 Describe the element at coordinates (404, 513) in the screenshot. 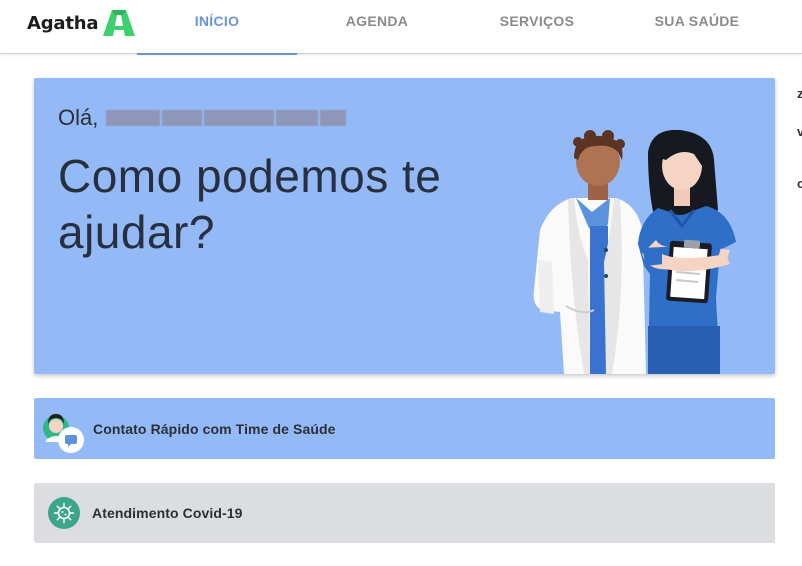

I see `covid-care-card: Atendimento Covid-19` at that location.